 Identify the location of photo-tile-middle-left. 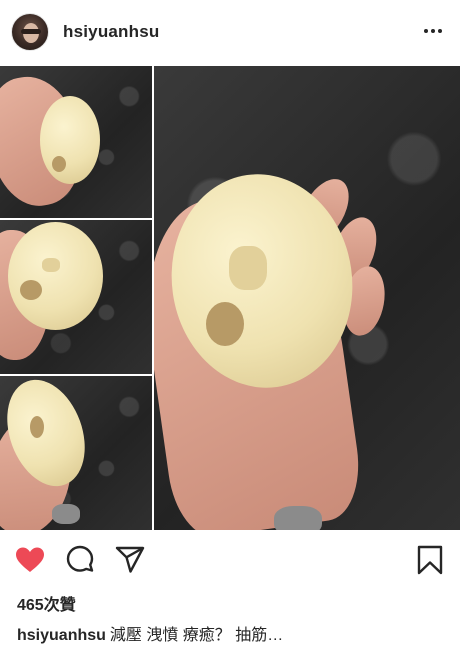
(76, 297).